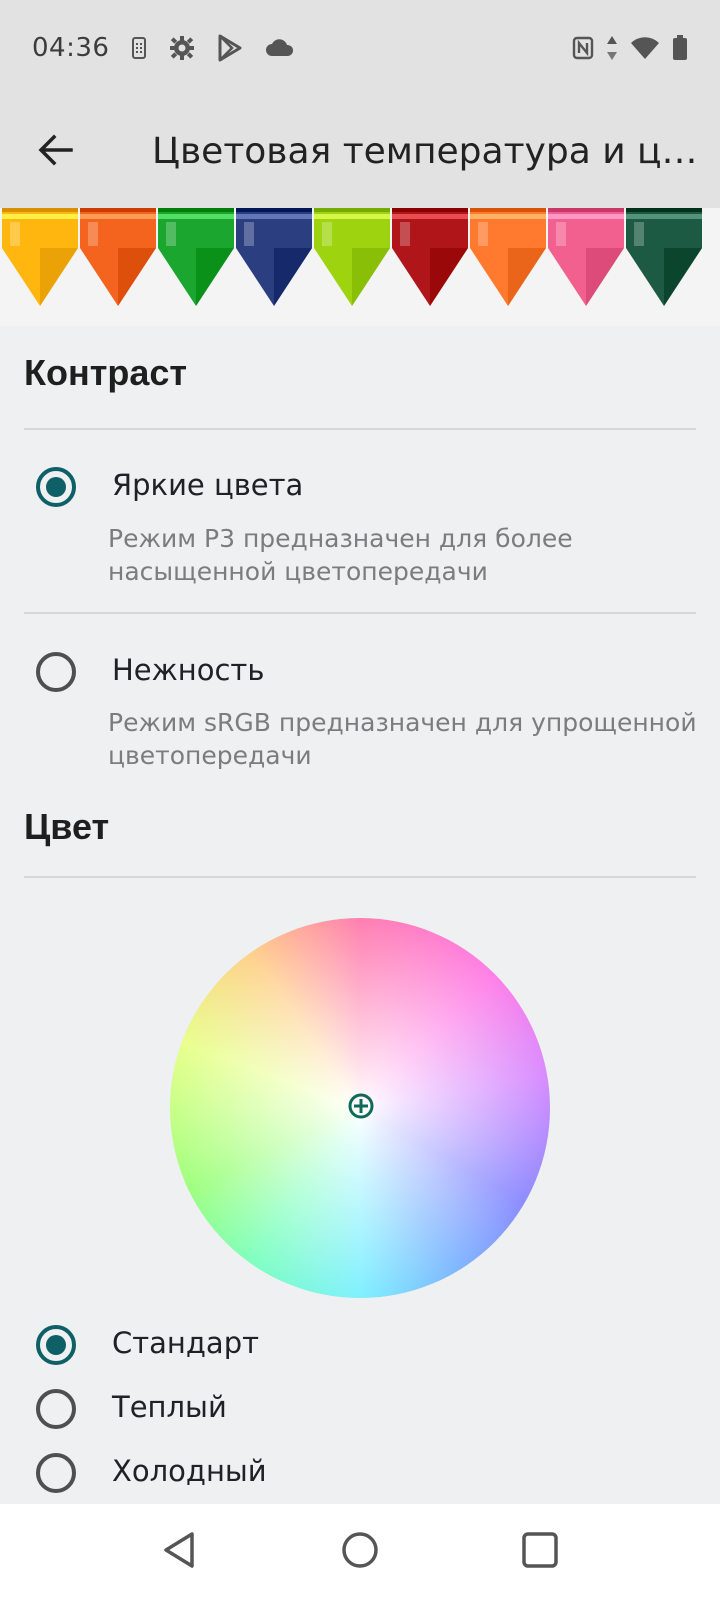  What do you see at coordinates (71, 48) in the screenshot?
I see `status-time: 04:36` at bounding box center [71, 48].